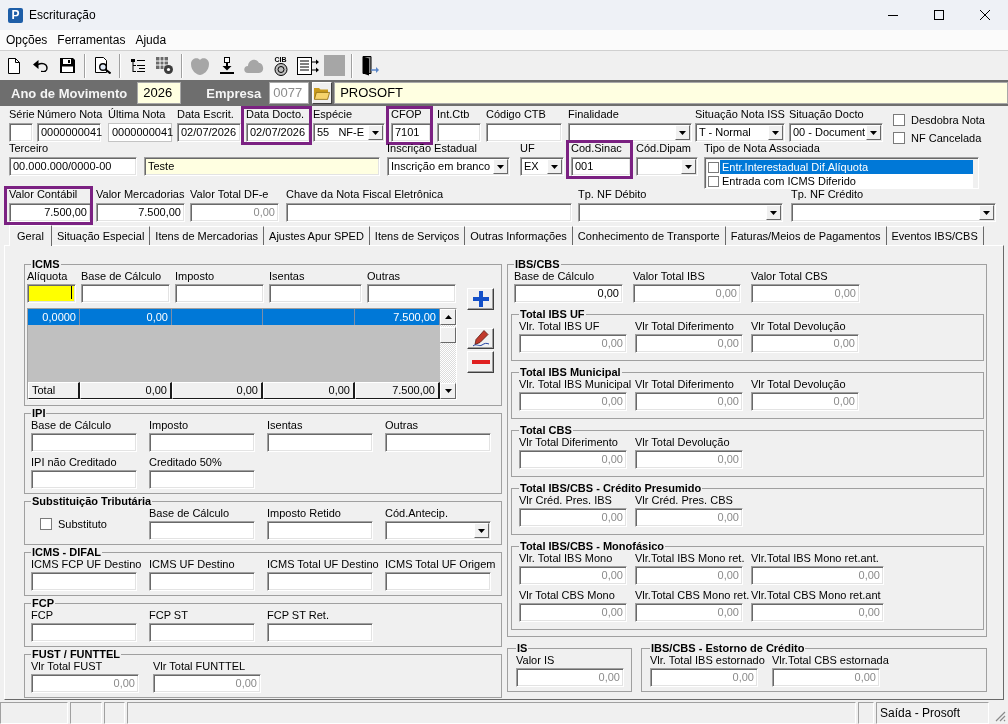 The height and width of the screenshot is (724, 1008). Describe the element at coordinates (516, 114) in the screenshot. I see `field-label: Código CTB` at that location.